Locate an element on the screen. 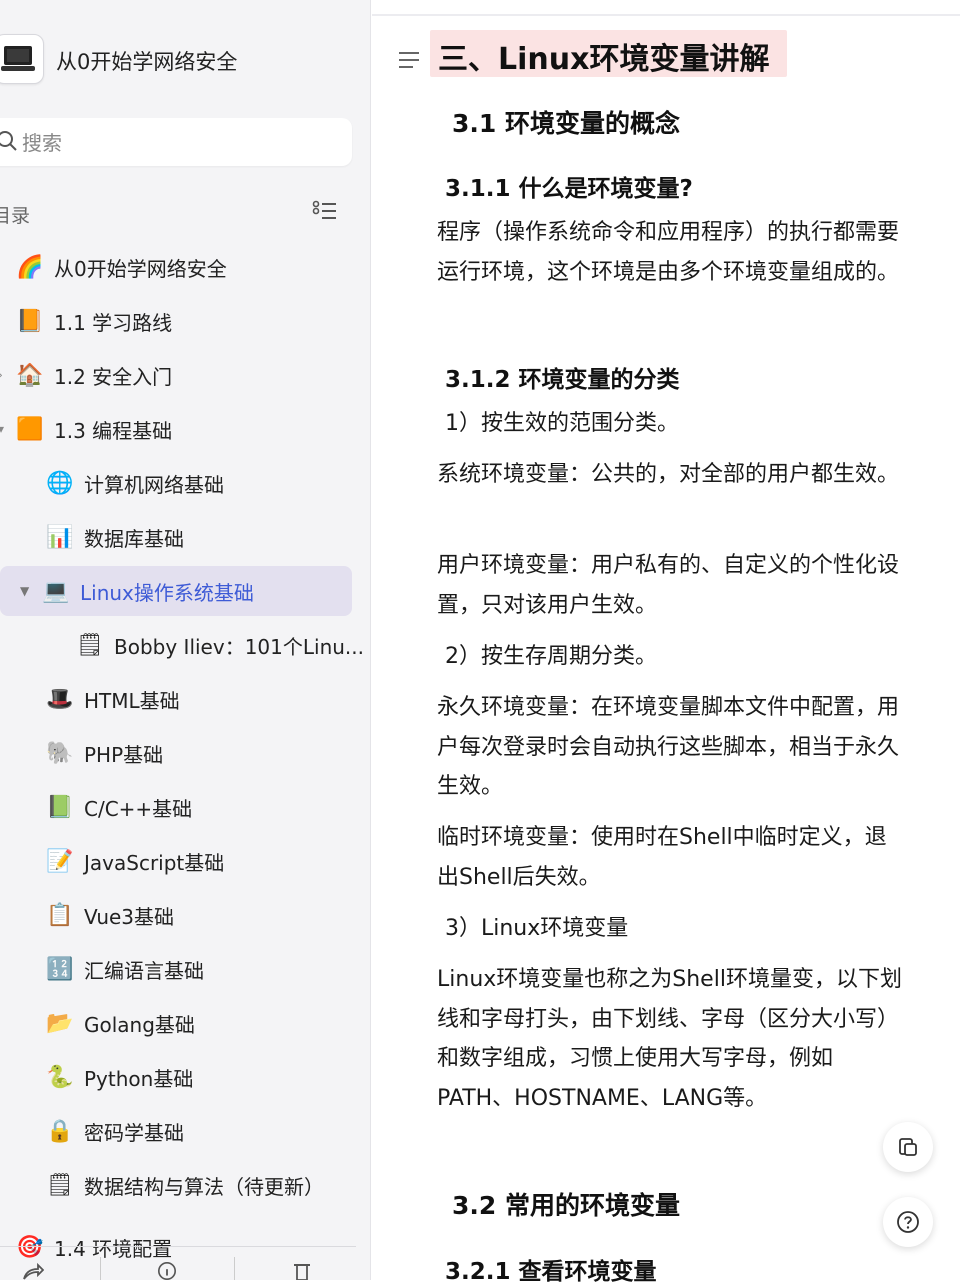 The height and width of the screenshot is (1286, 960). nav-item-label: JavaScript基础 is located at coordinates (154, 862).